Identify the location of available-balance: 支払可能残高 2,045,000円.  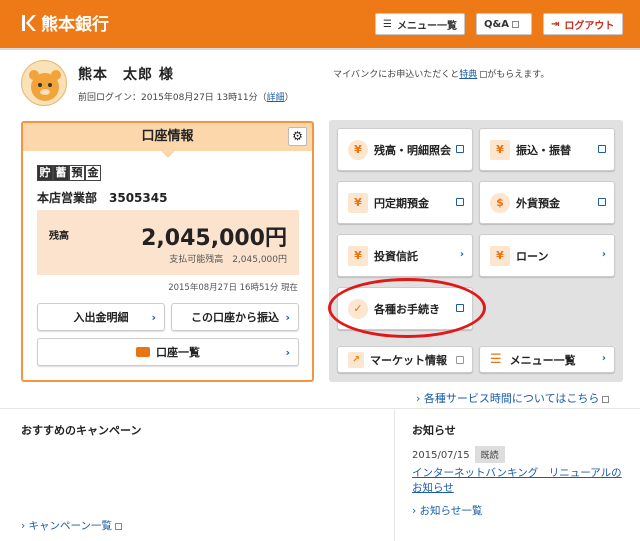
(228, 260).